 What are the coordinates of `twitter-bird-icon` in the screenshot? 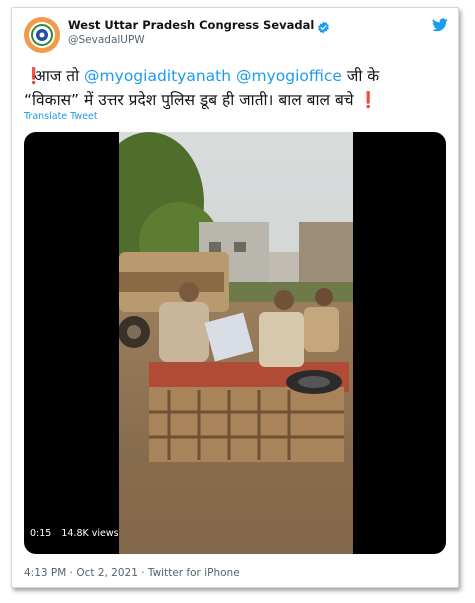 It's located at (440, 24).